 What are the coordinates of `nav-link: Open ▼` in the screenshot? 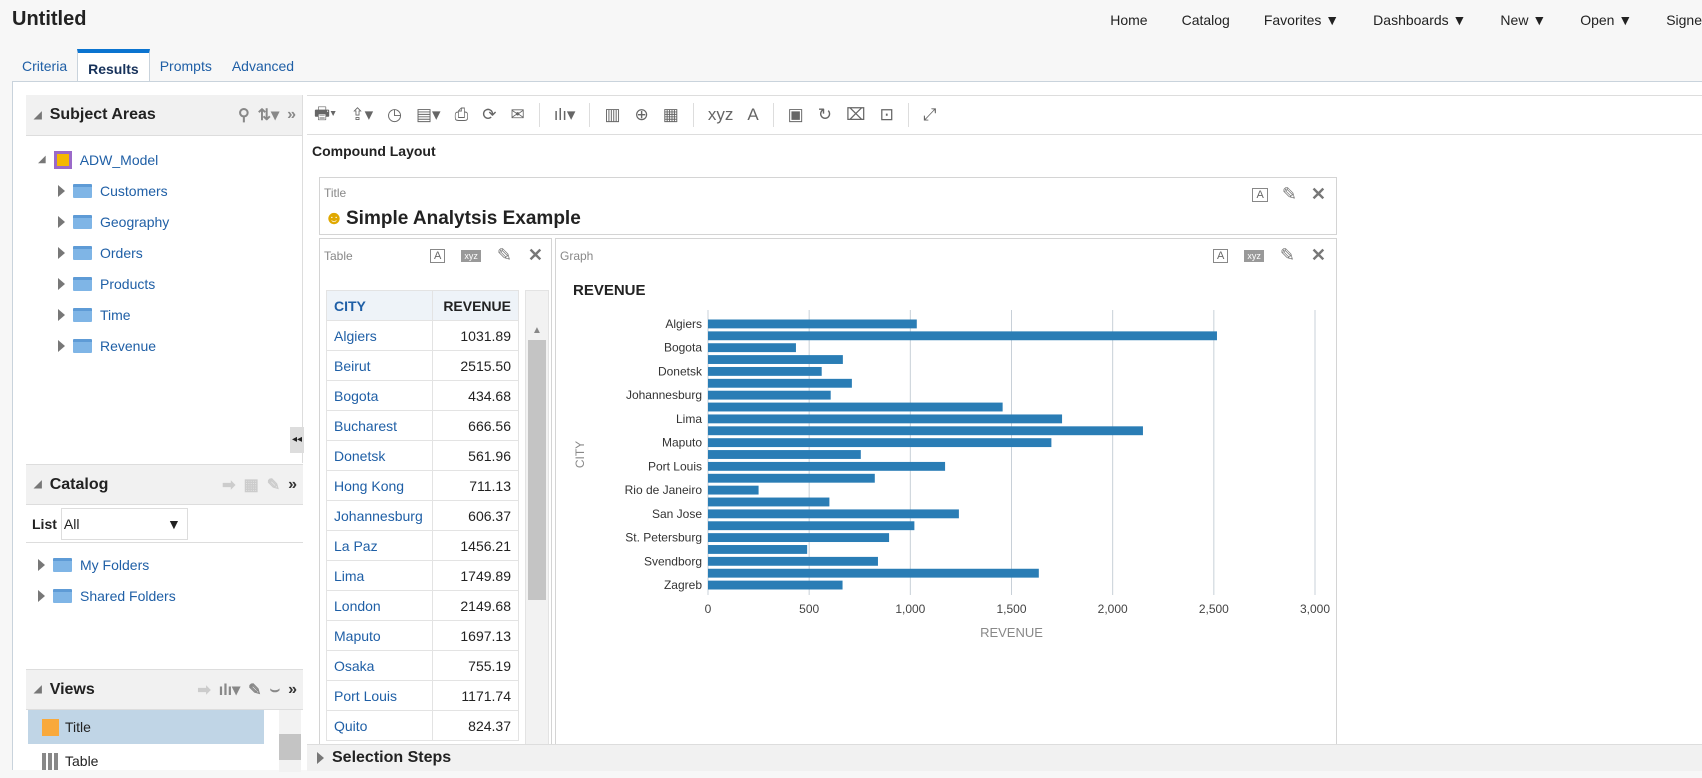 It's located at (1606, 20).